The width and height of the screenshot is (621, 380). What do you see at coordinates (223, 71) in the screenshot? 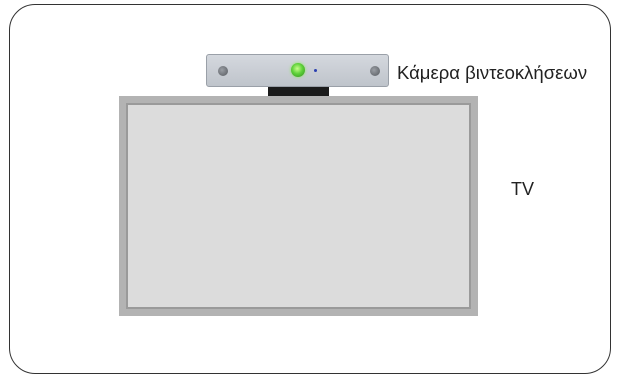
I see `camera-speaker-left-icon` at bounding box center [223, 71].